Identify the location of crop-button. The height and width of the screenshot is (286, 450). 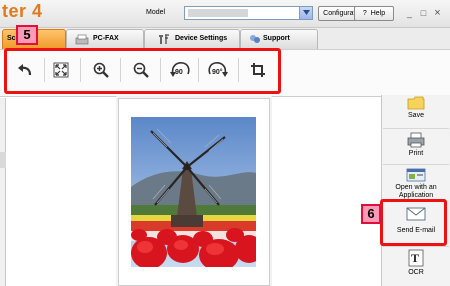
(258, 70).